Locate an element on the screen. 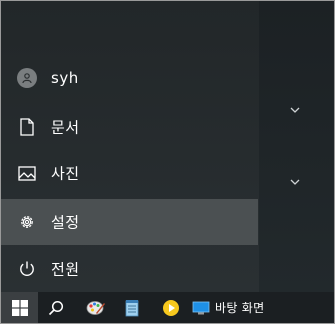  paint-app-icon is located at coordinates (95, 307).